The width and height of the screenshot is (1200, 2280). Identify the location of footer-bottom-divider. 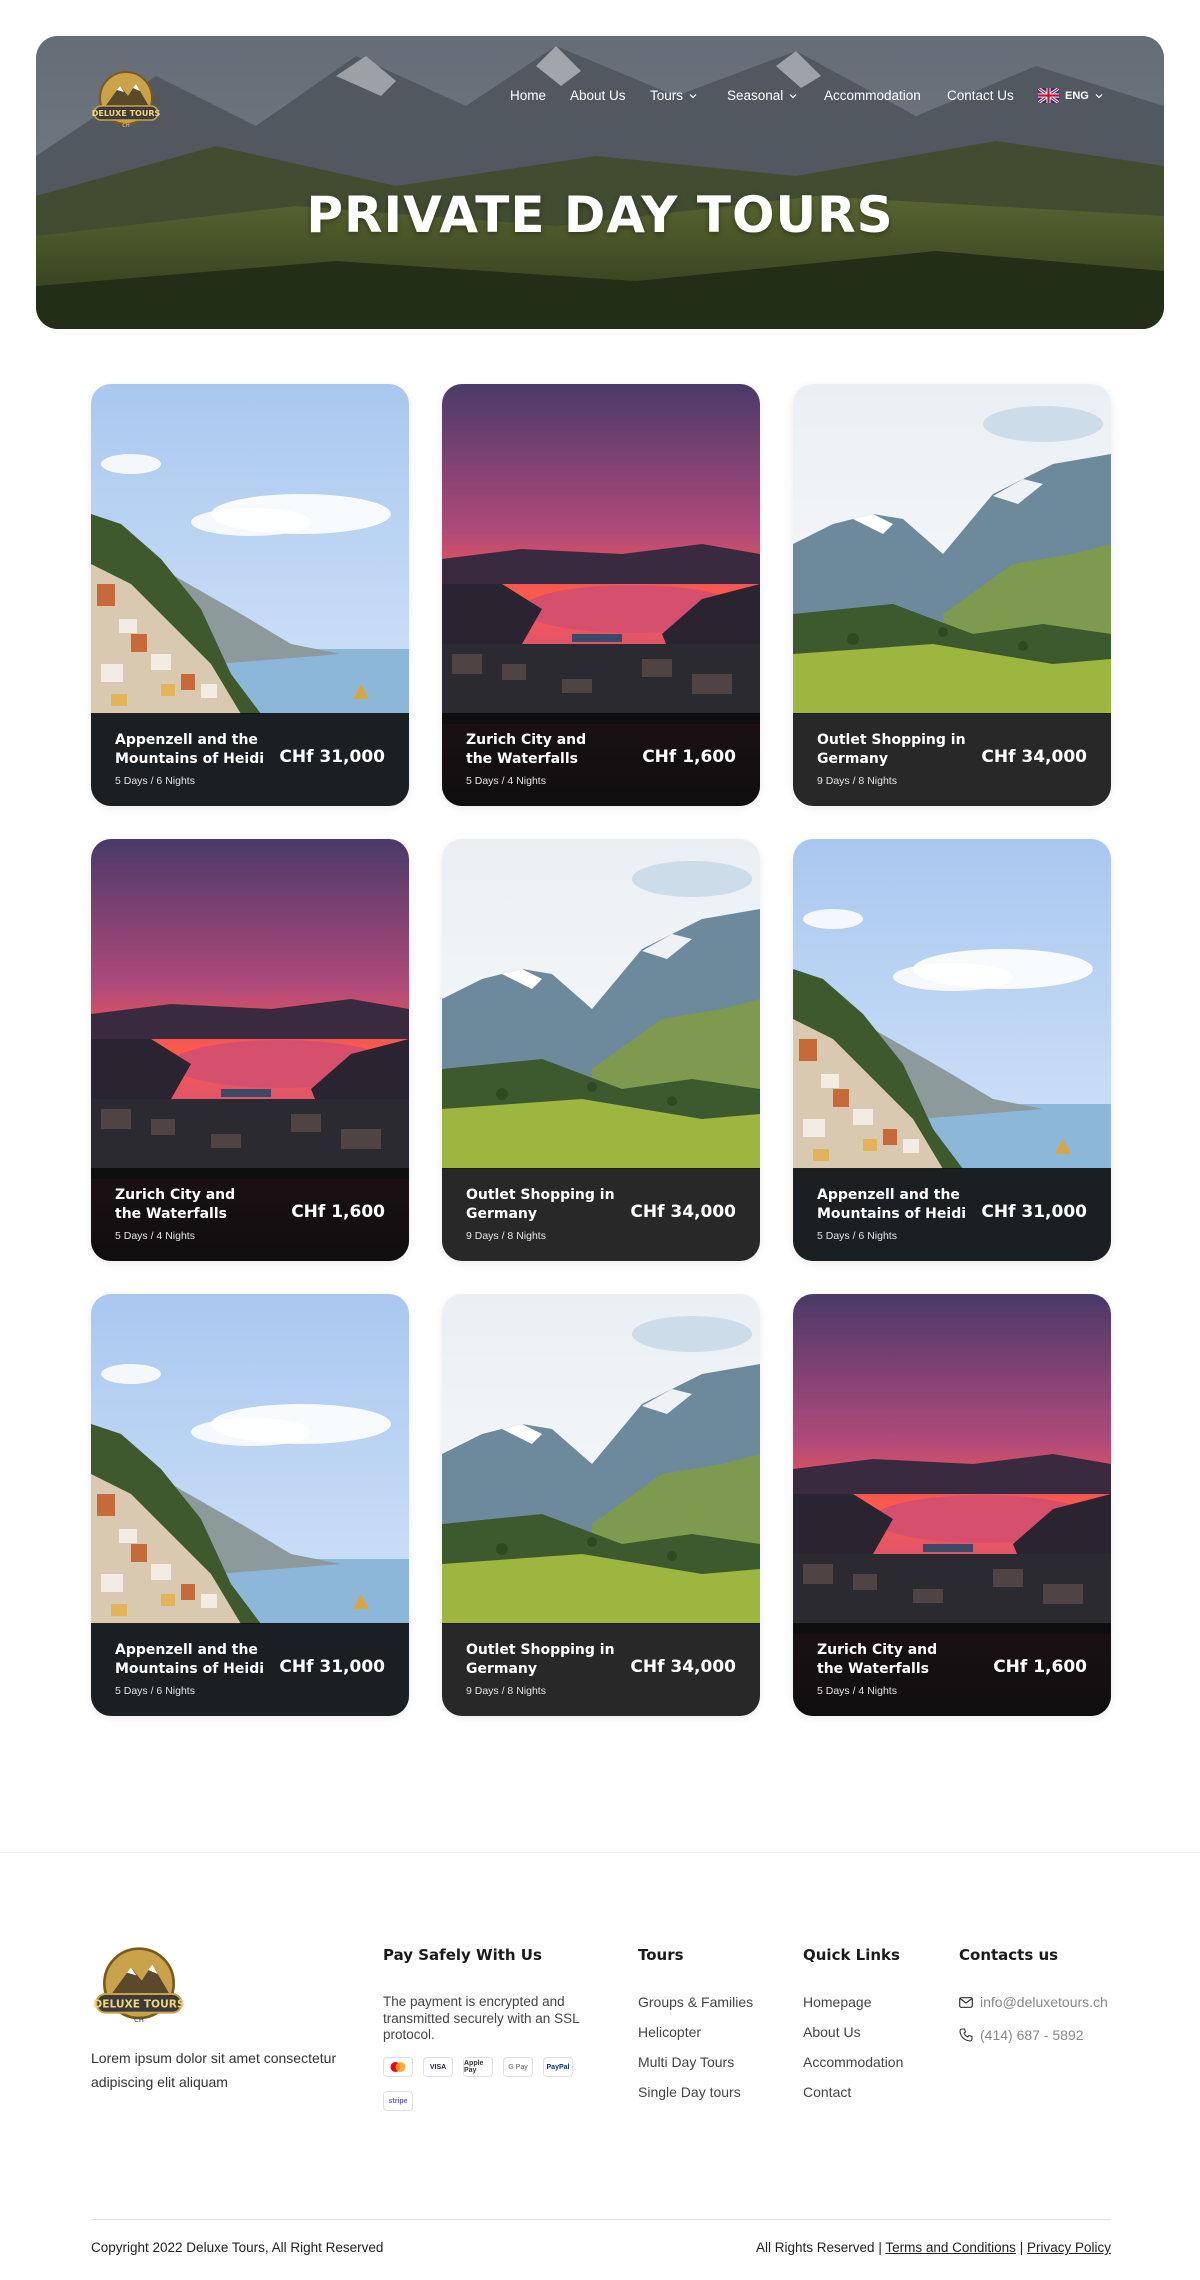
(601, 2219).